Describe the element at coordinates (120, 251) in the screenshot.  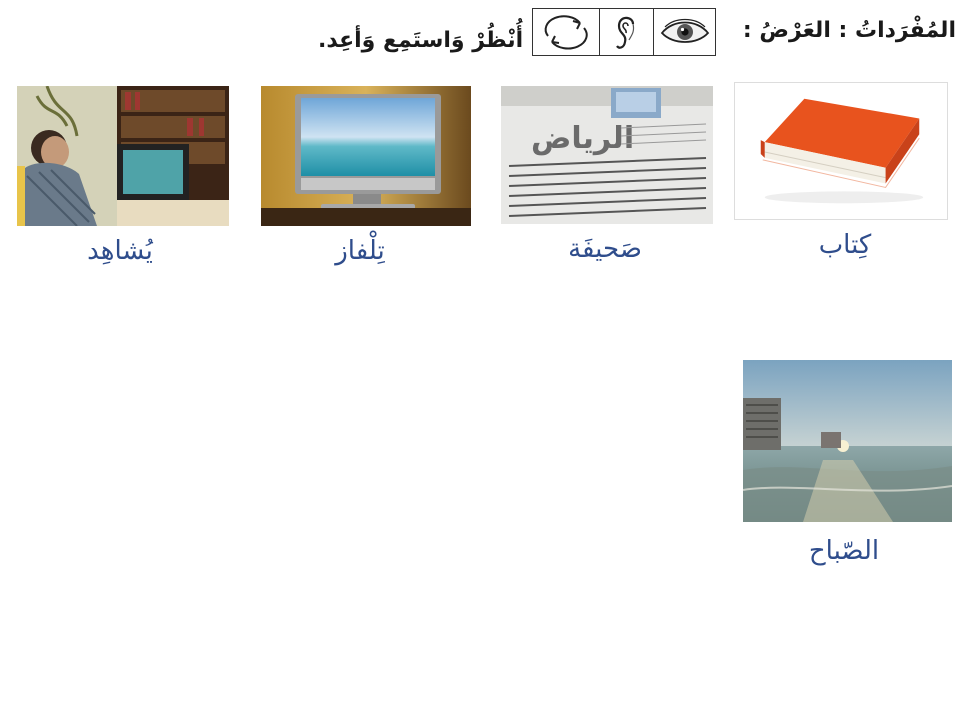
I see `word-watches: يُشاهِد` at that location.